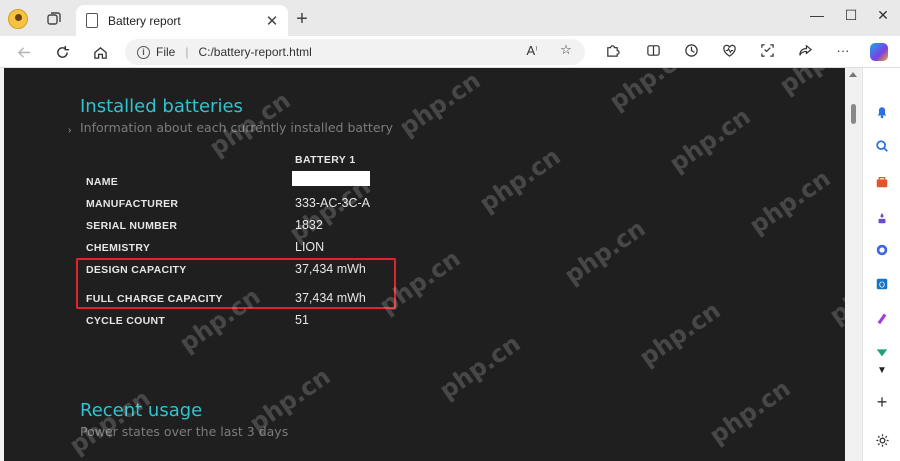 This screenshot has height=461, width=900. Describe the element at coordinates (92, 20) in the screenshot. I see `document-icon` at that location.